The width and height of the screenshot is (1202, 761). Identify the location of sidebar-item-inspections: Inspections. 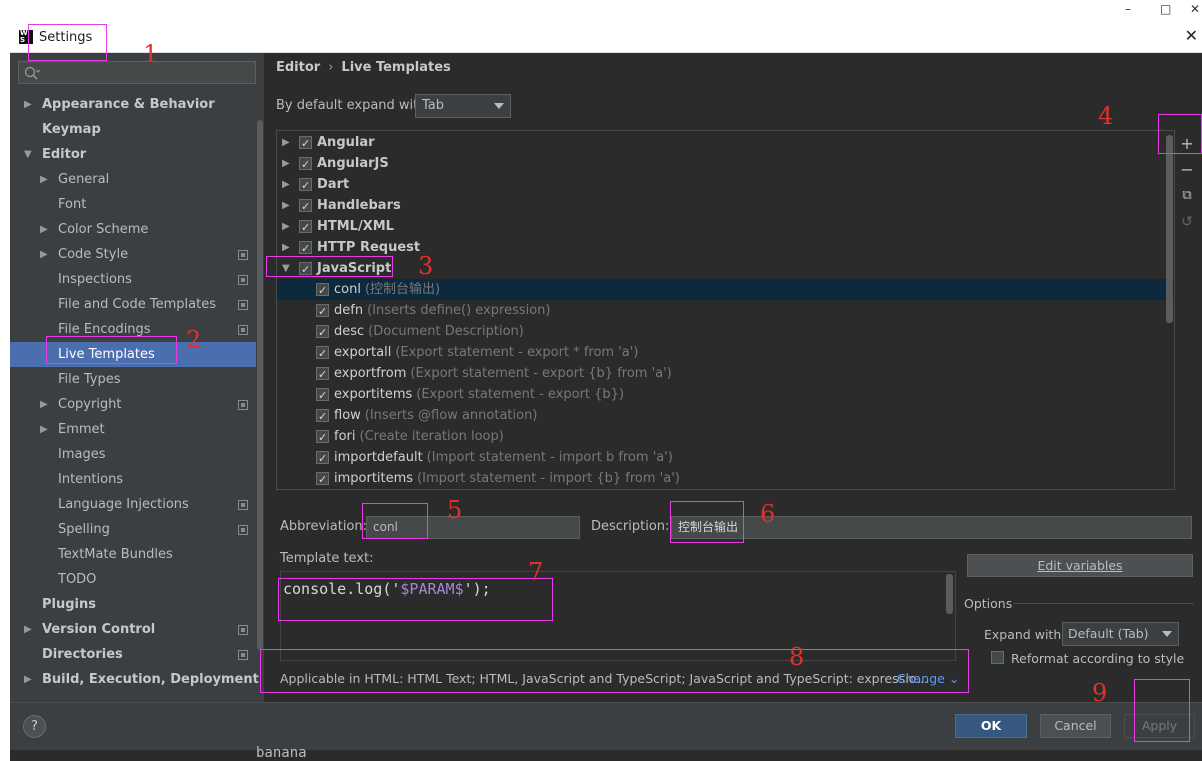
(137, 279).